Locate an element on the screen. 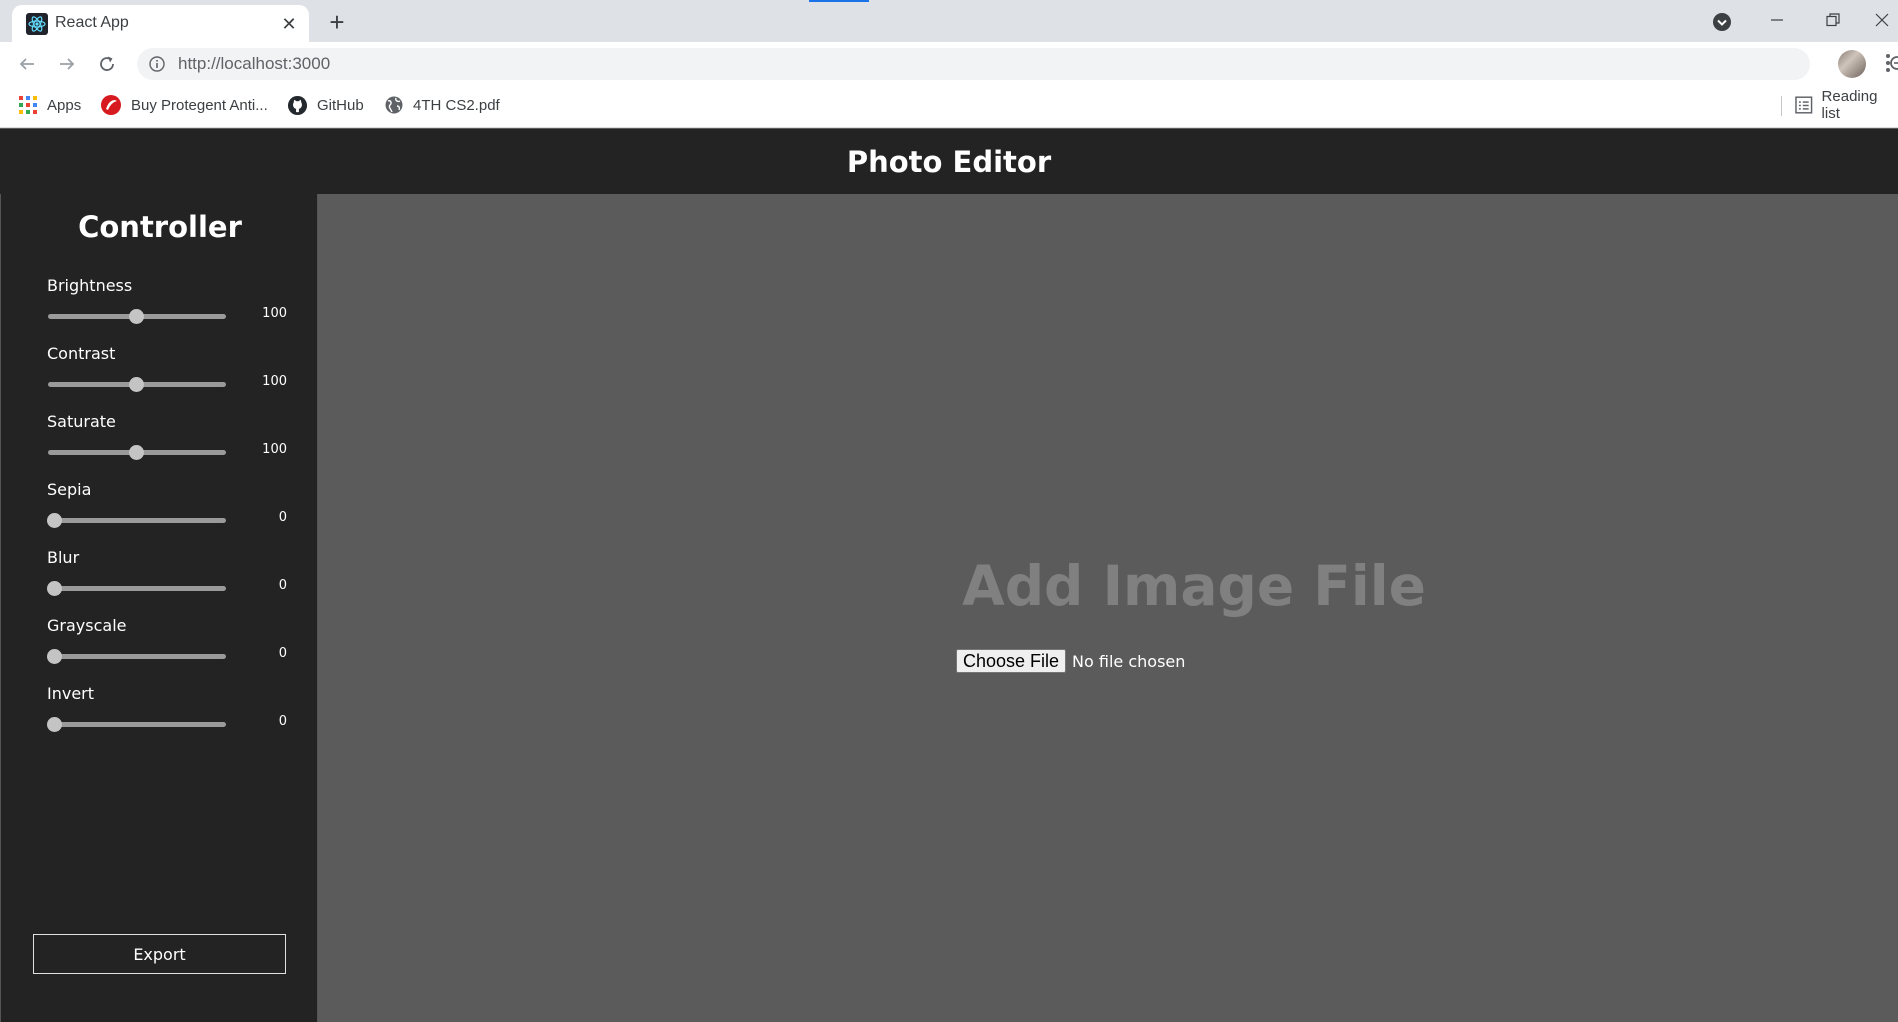  minimize-button is located at coordinates (1777, 20).